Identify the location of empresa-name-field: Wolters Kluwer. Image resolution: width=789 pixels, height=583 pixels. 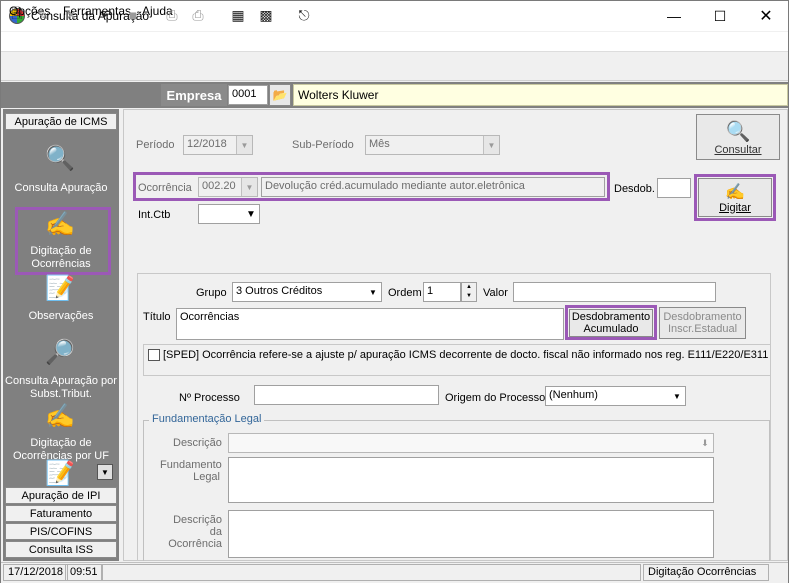
(540, 95).